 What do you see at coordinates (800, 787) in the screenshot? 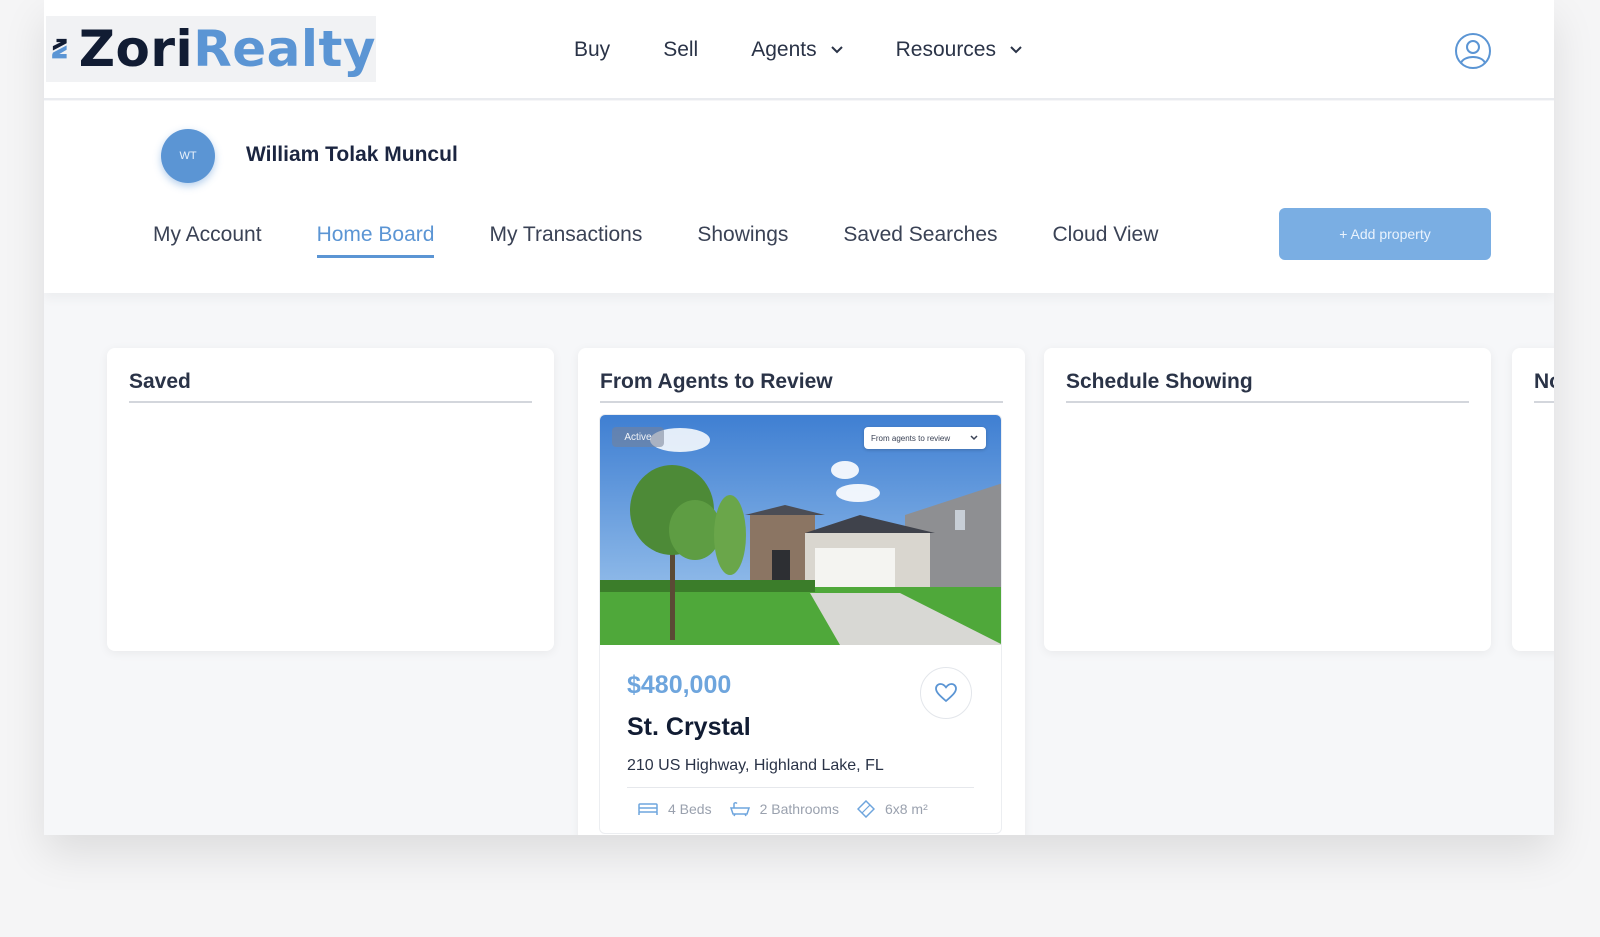
I see `card-divider` at bounding box center [800, 787].